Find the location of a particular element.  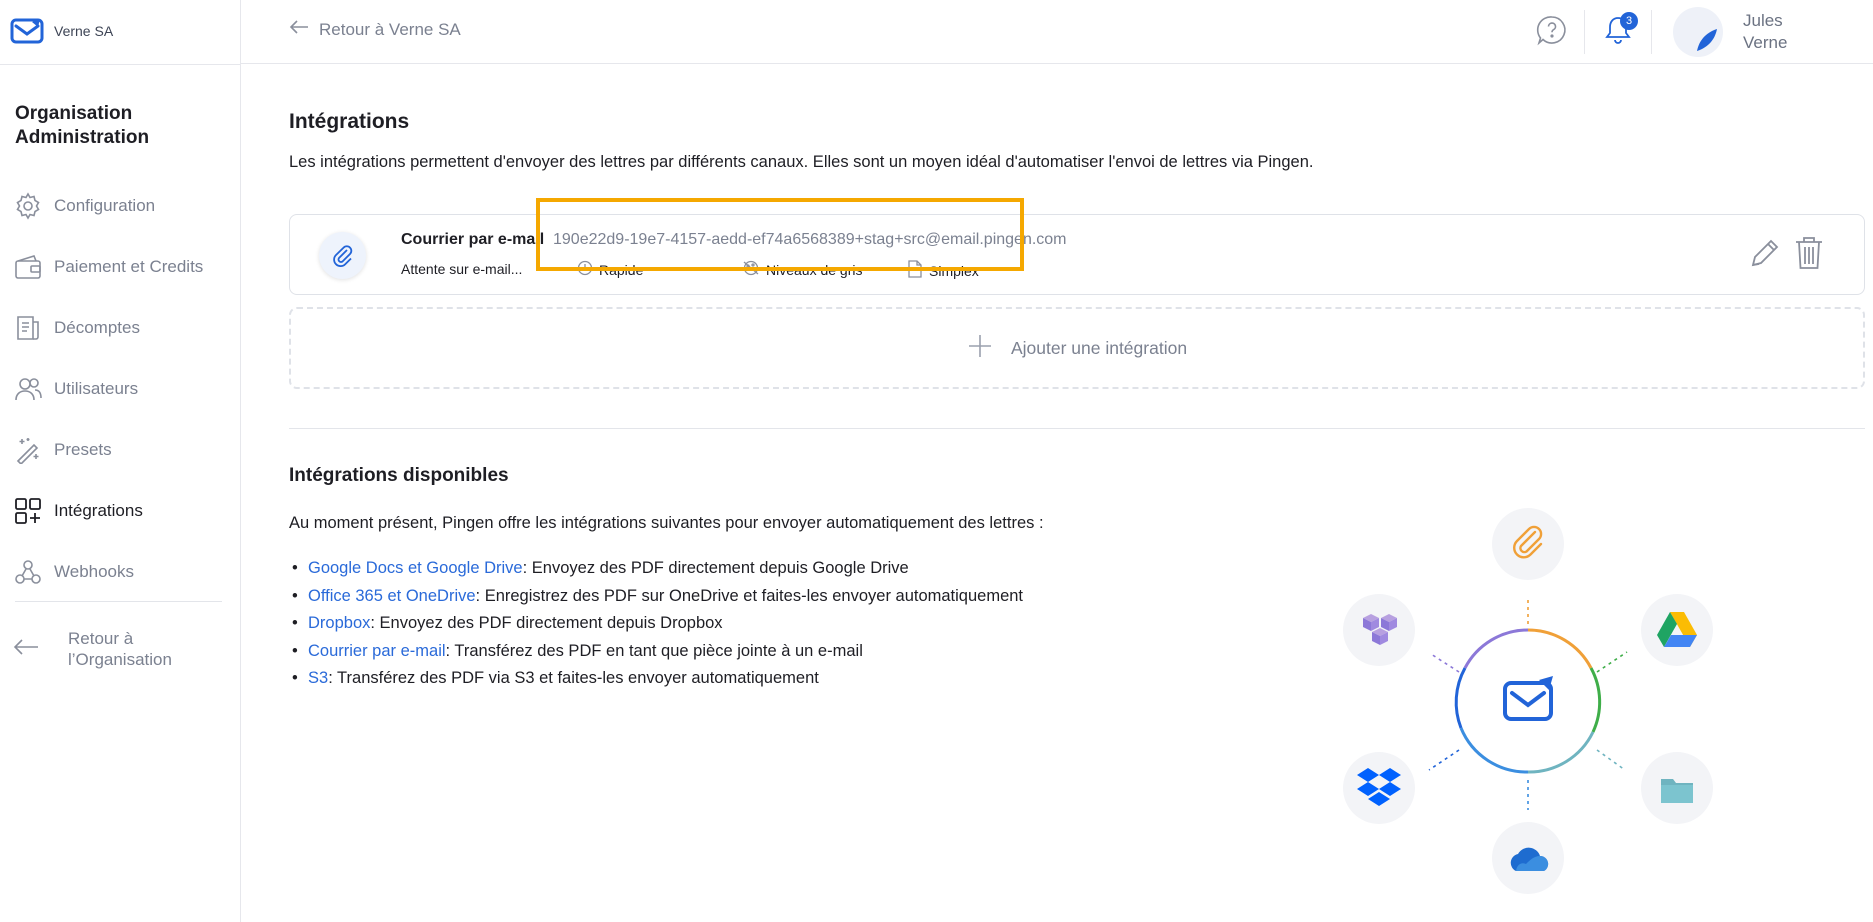

document-icon is located at coordinates (915, 270).